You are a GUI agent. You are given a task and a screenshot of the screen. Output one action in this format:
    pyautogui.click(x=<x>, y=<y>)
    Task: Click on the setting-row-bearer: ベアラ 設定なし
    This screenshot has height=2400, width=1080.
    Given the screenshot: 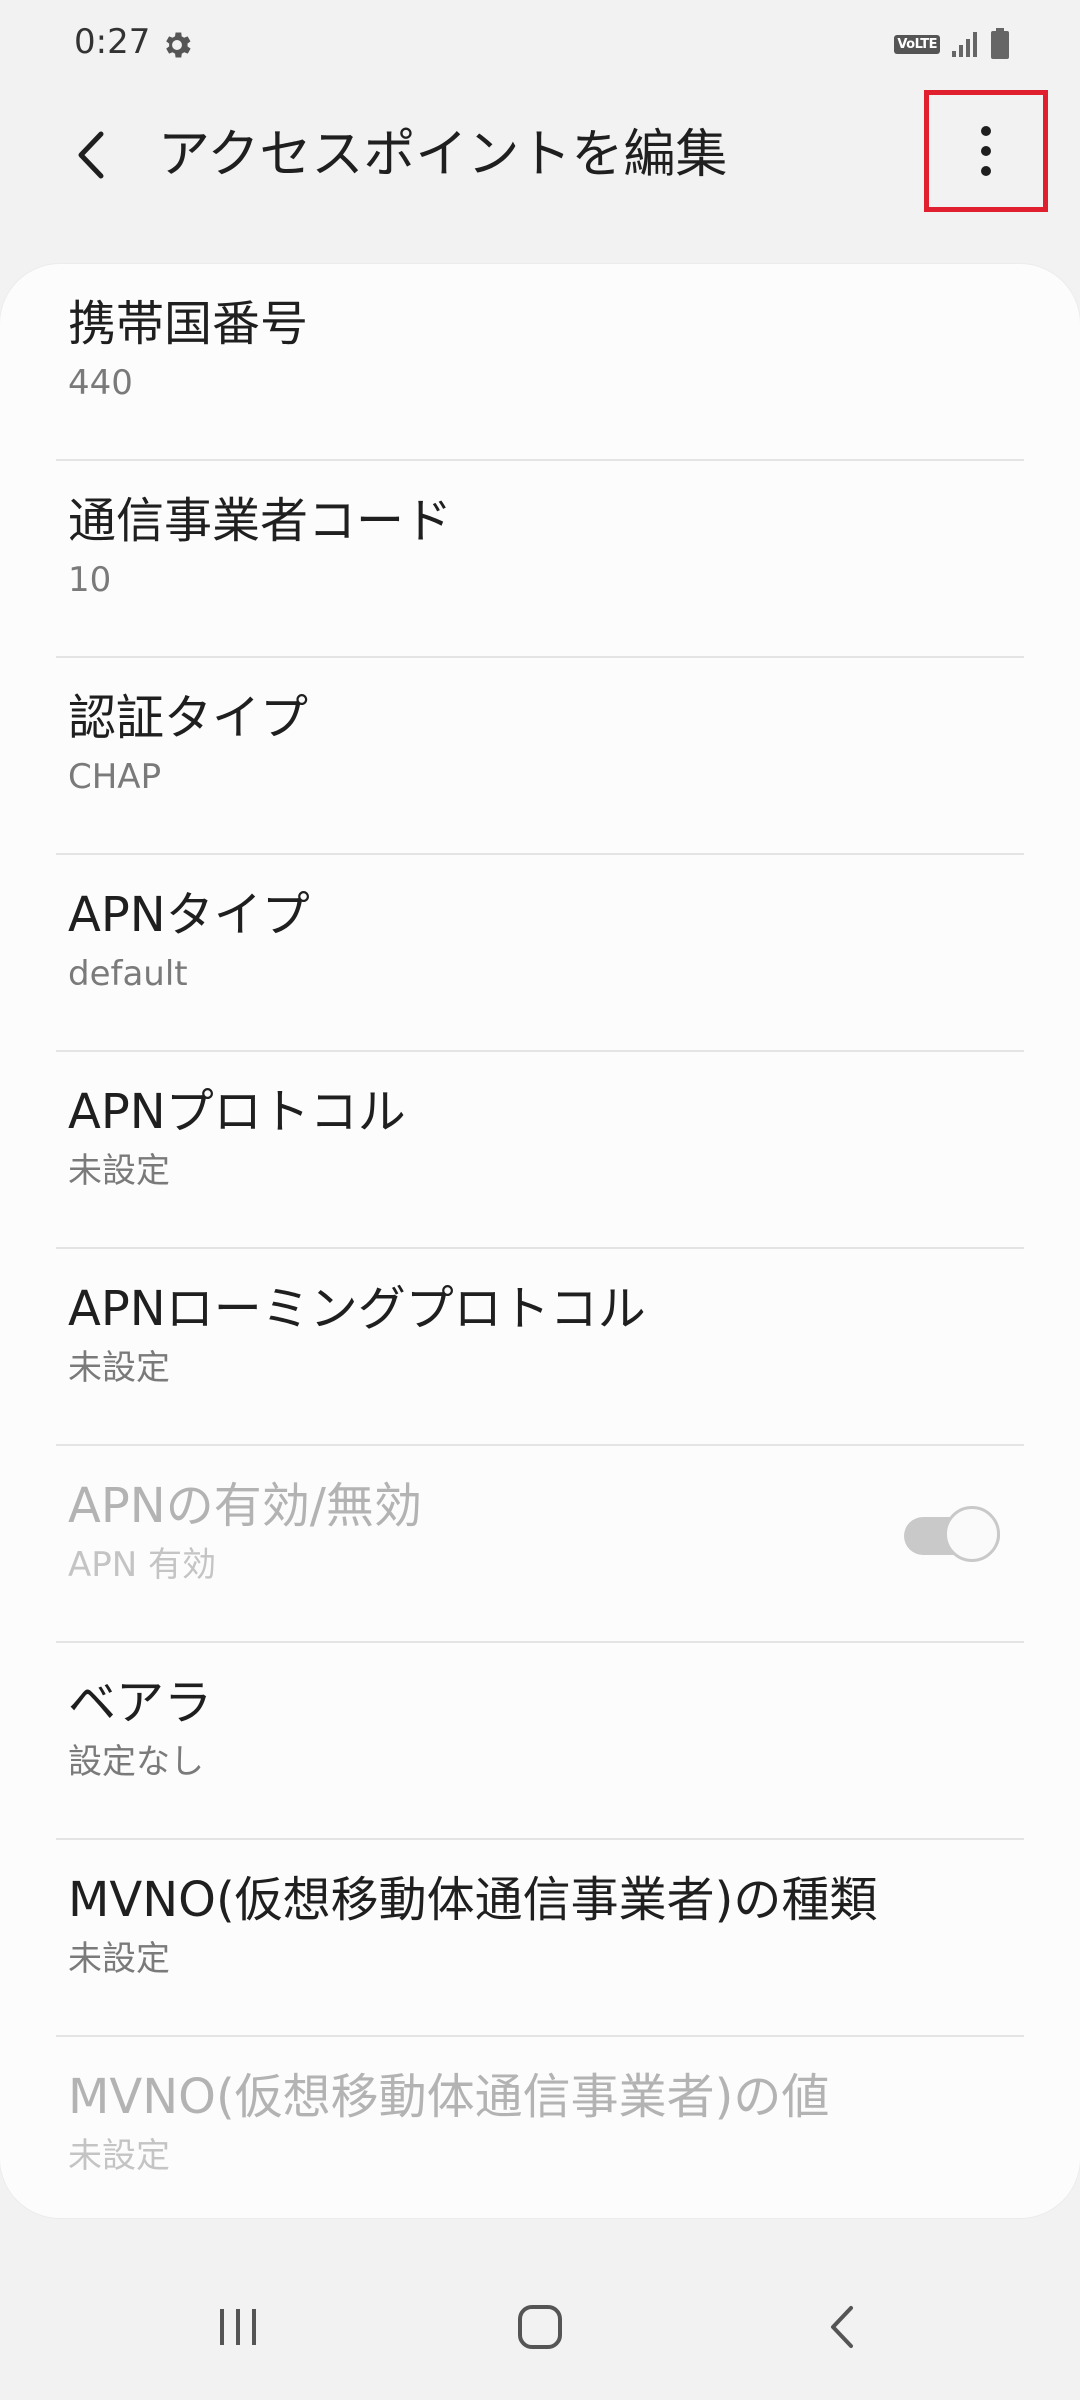 What is the action you would take?
    pyautogui.click(x=540, y=1741)
    